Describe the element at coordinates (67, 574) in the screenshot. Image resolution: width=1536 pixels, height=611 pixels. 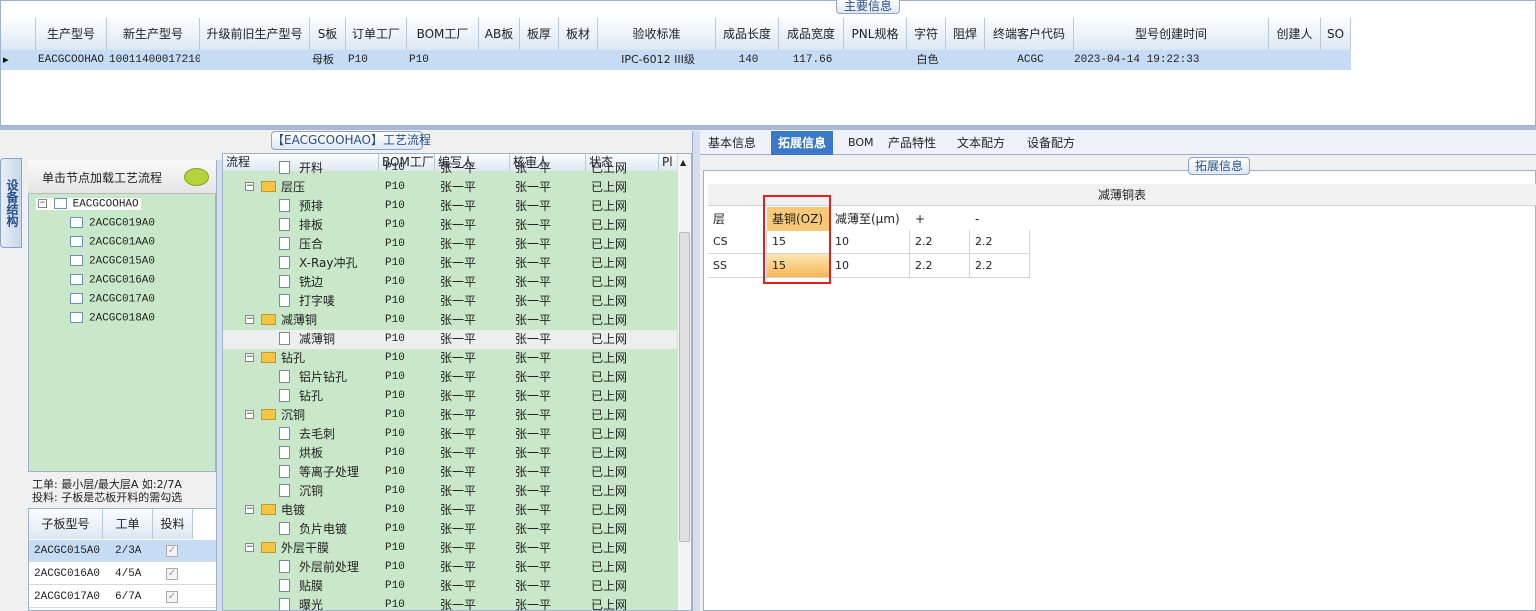
I see `cell: 2ACGC016A0` at that location.